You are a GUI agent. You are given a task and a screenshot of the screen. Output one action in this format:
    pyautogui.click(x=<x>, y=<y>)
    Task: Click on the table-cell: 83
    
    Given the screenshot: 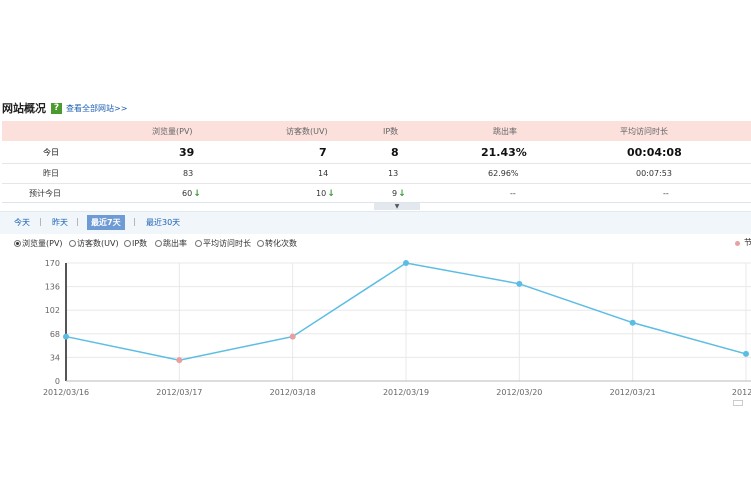 What is the action you would take?
    pyautogui.click(x=188, y=173)
    